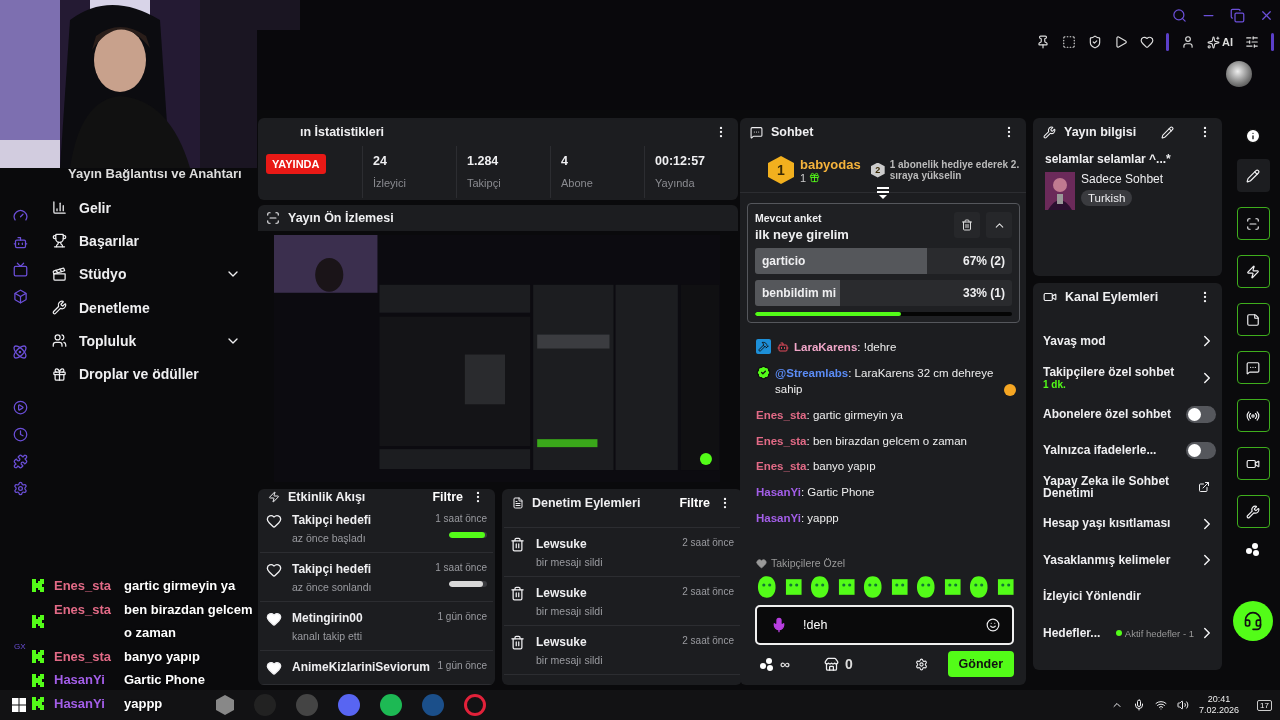 Image resolution: width=1280 pixels, height=720 pixels. Describe the element at coordinates (376, 528) in the screenshot. I see `activity-item: Takipçi hedefi az önce başladı 1 saat önce` at that location.